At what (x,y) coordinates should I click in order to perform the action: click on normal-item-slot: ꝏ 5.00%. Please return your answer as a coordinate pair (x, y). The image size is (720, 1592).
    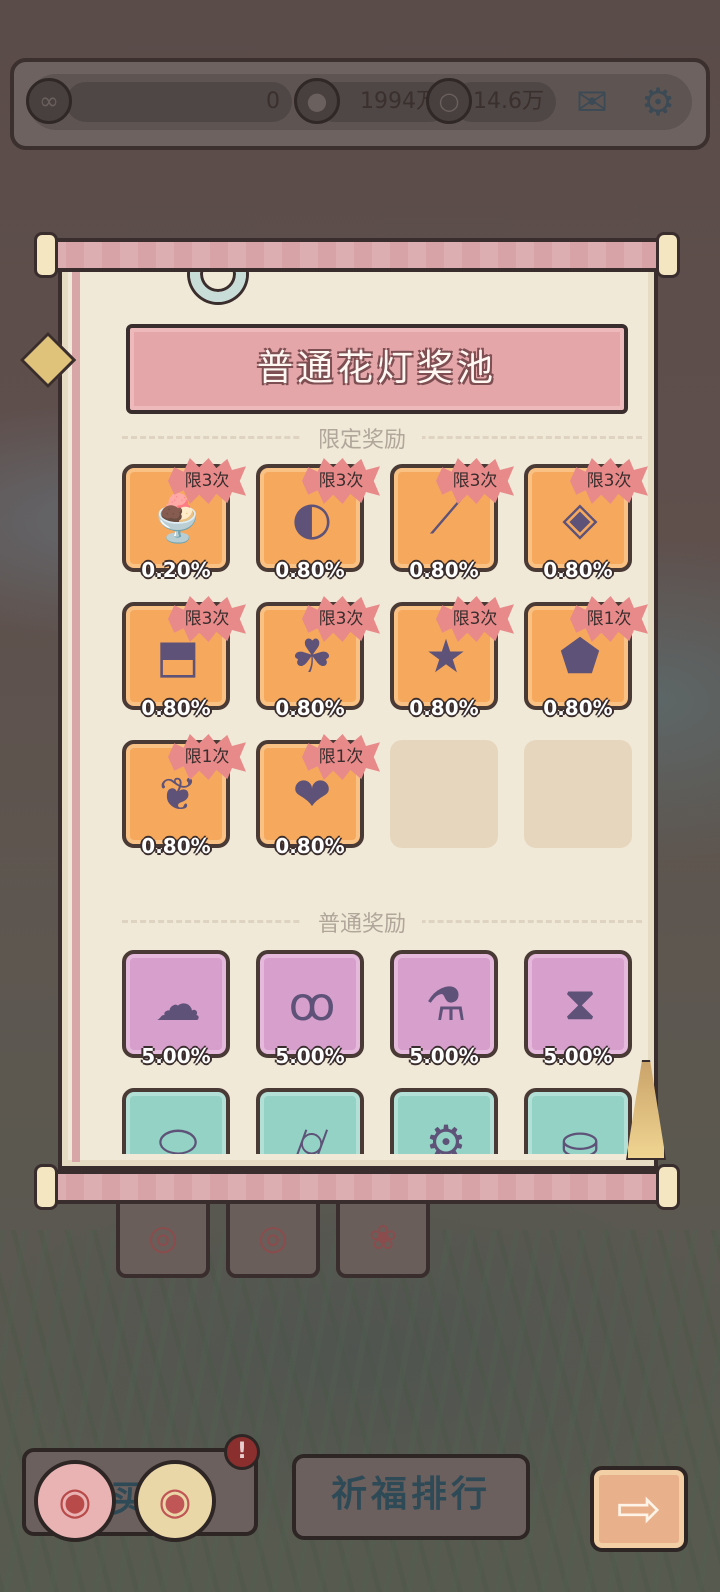
    Looking at the image, I should click on (310, 1009).